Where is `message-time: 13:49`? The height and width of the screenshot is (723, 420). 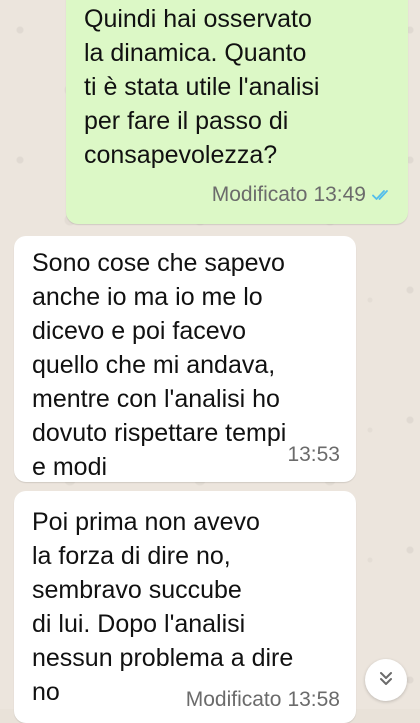 message-time: 13:49 is located at coordinates (339, 194).